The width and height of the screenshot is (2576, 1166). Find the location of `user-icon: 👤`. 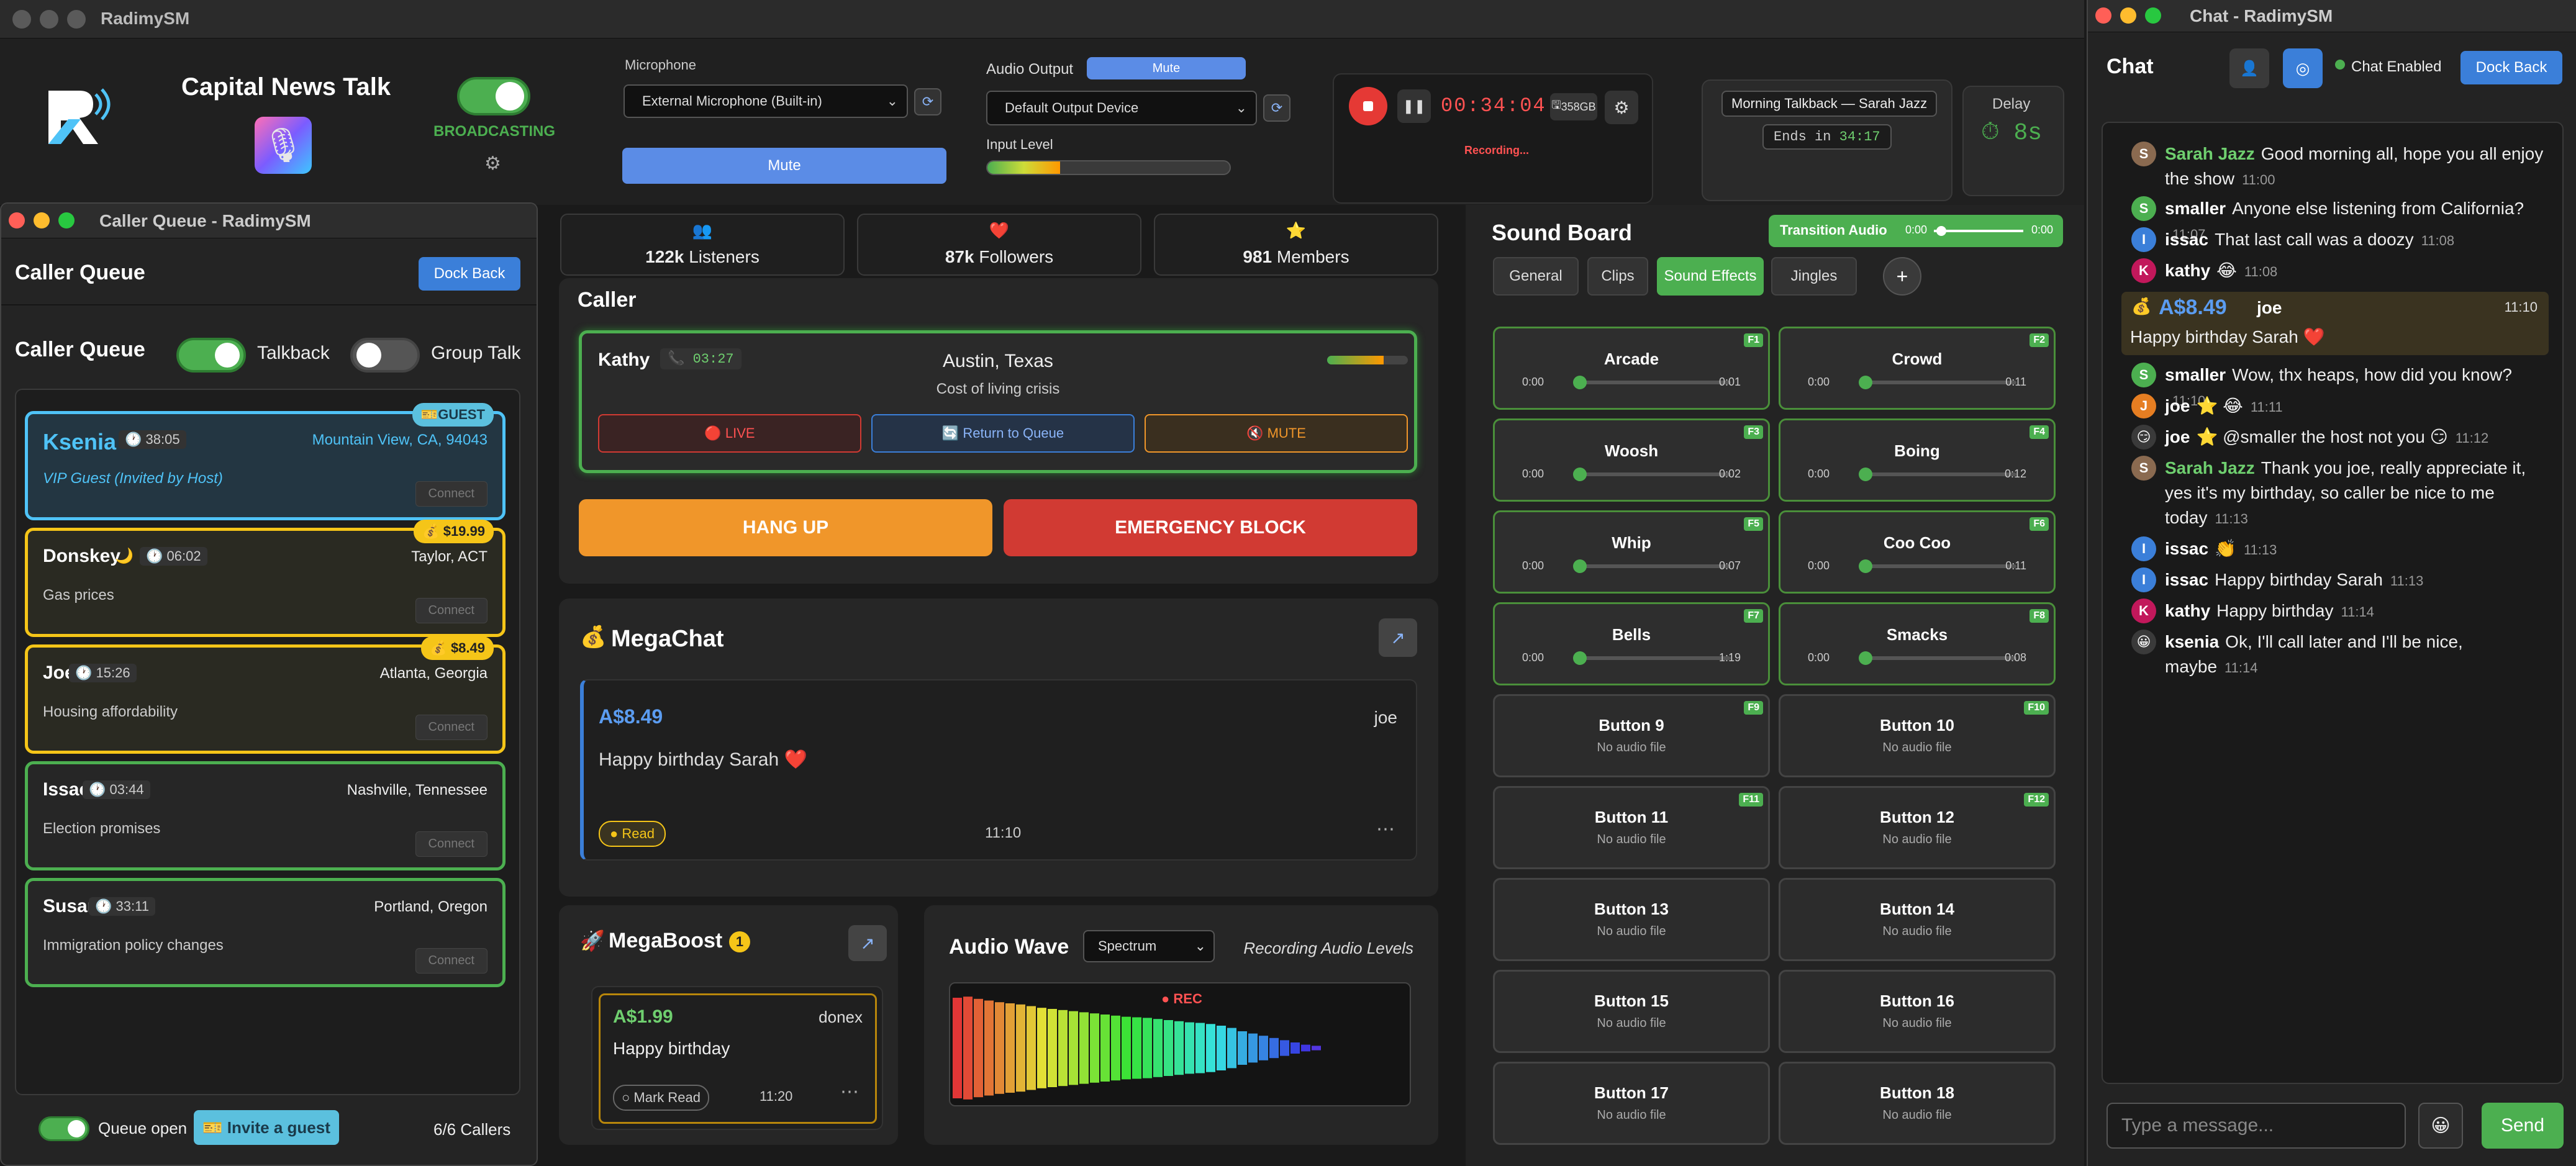

user-icon: 👤 is located at coordinates (2249, 68).